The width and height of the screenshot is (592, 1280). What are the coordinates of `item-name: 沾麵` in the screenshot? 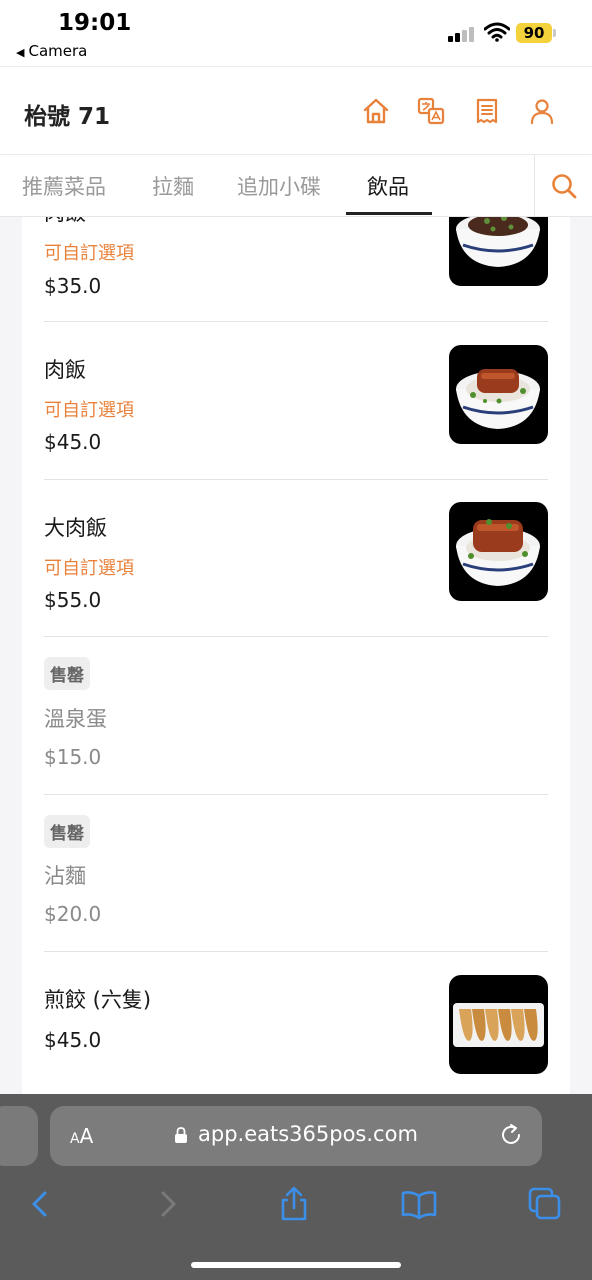 It's located at (65, 876).